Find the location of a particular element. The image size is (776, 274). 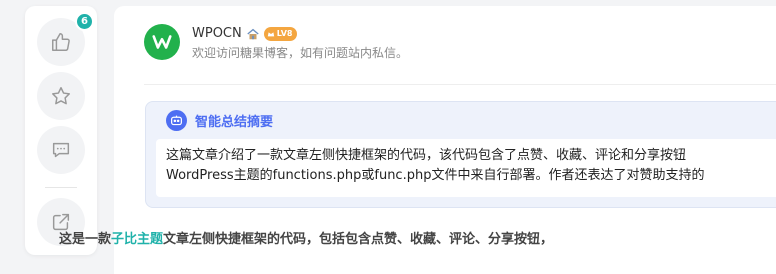

like-button: 6 is located at coordinates (65, 39).